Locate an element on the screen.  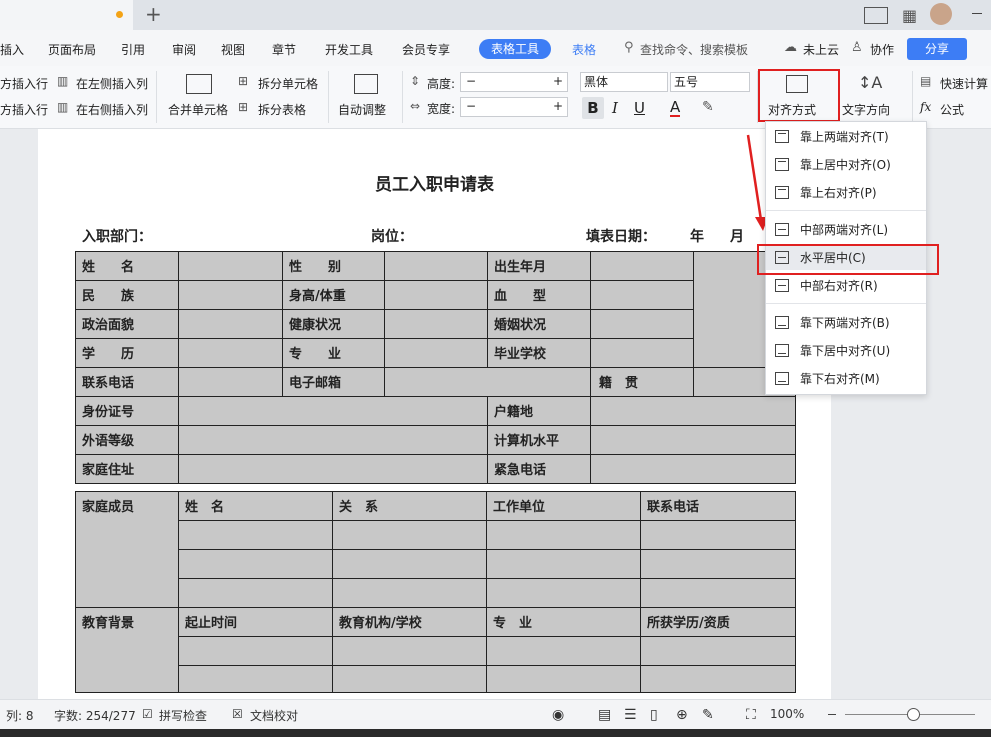
menu-developer: 开发工具 is located at coordinates (349, 49).